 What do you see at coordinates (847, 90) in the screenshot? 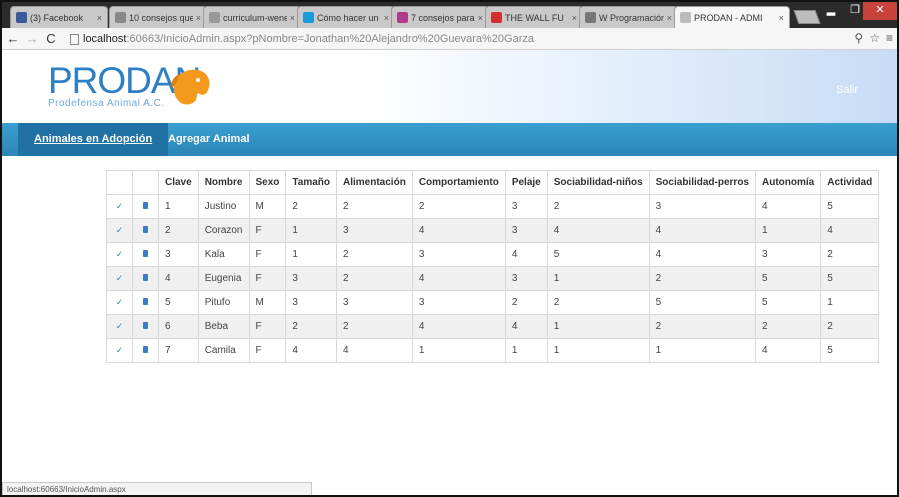
I see `logout-link: Salir` at bounding box center [847, 90].